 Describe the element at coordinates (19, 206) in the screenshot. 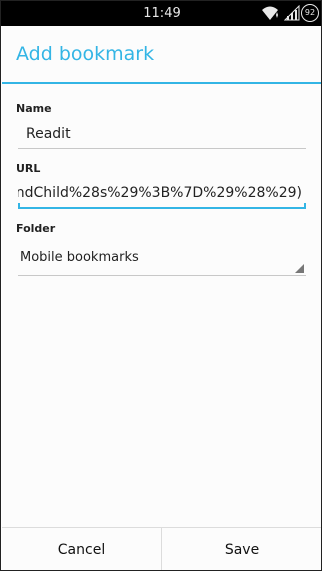

I see `url-input-focus-edge-left` at that location.